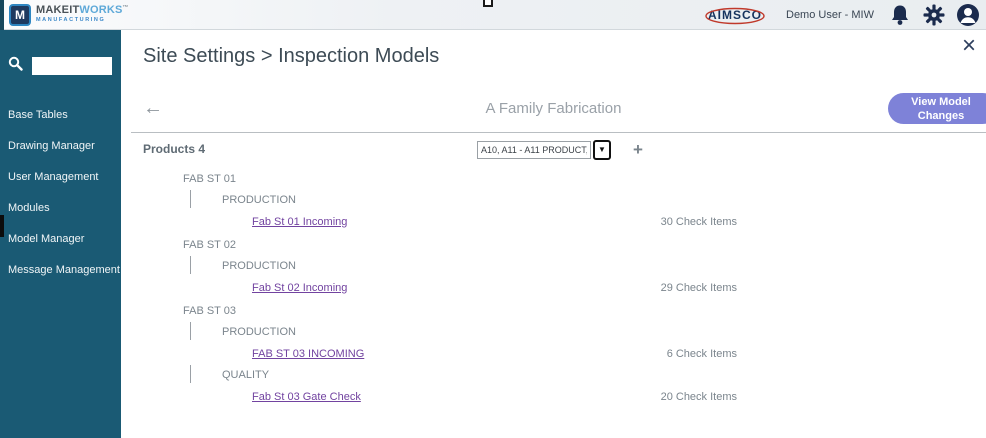 The width and height of the screenshot is (986, 438). What do you see at coordinates (60, 146) in the screenshot?
I see `sidebar-item-drawing-manager: Drawing Manager` at bounding box center [60, 146].